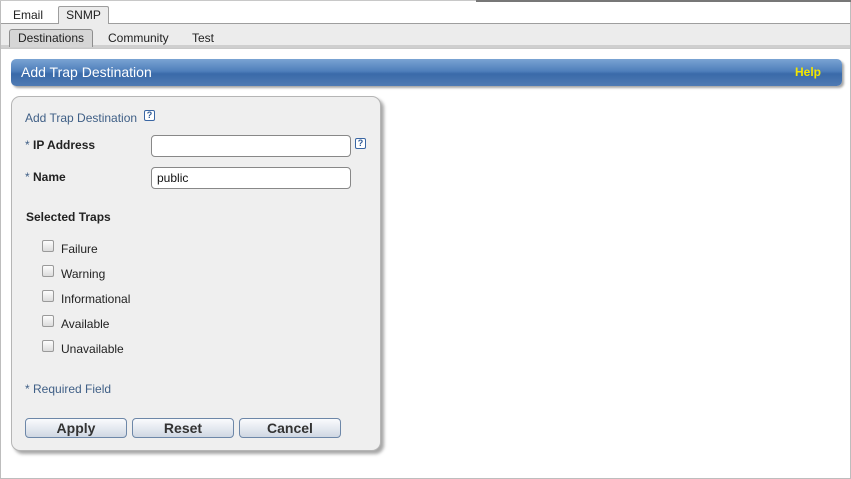 This screenshot has height=479, width=851. Describe the element at coordinates (426, 72) in the screenshot. I see `page-titlebar: Add Trap Destination Help` at that location.